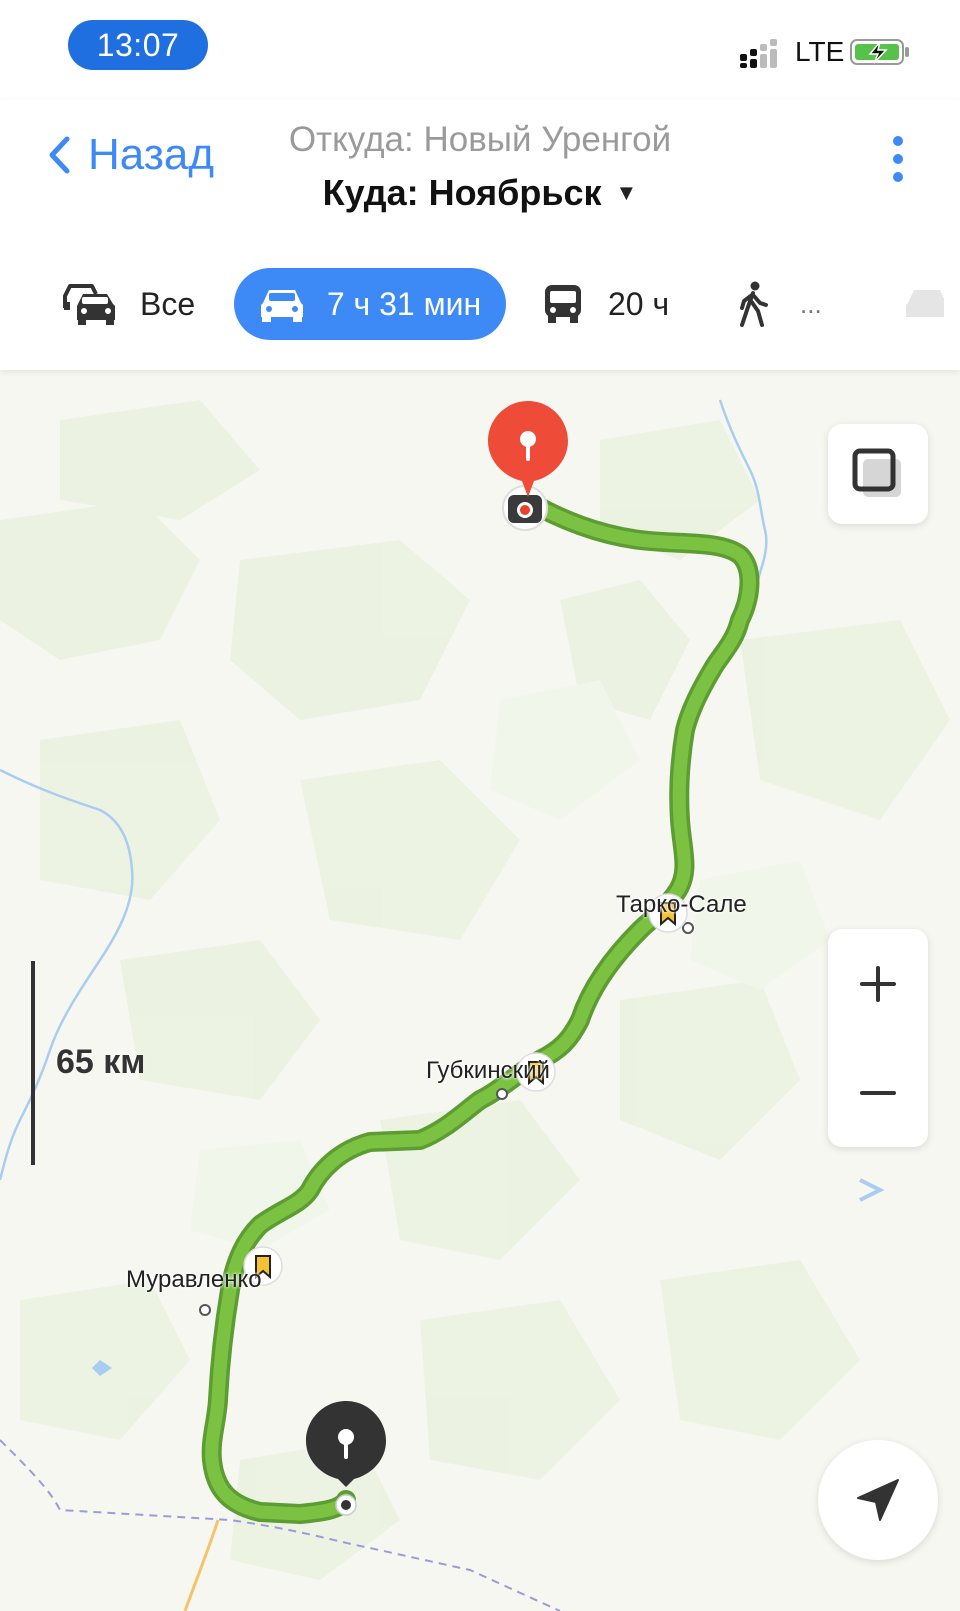  Describe the element at coordinates (194, 1279) in the screenshot. I see `town-label-muravlenko: Муравленко` at that location.